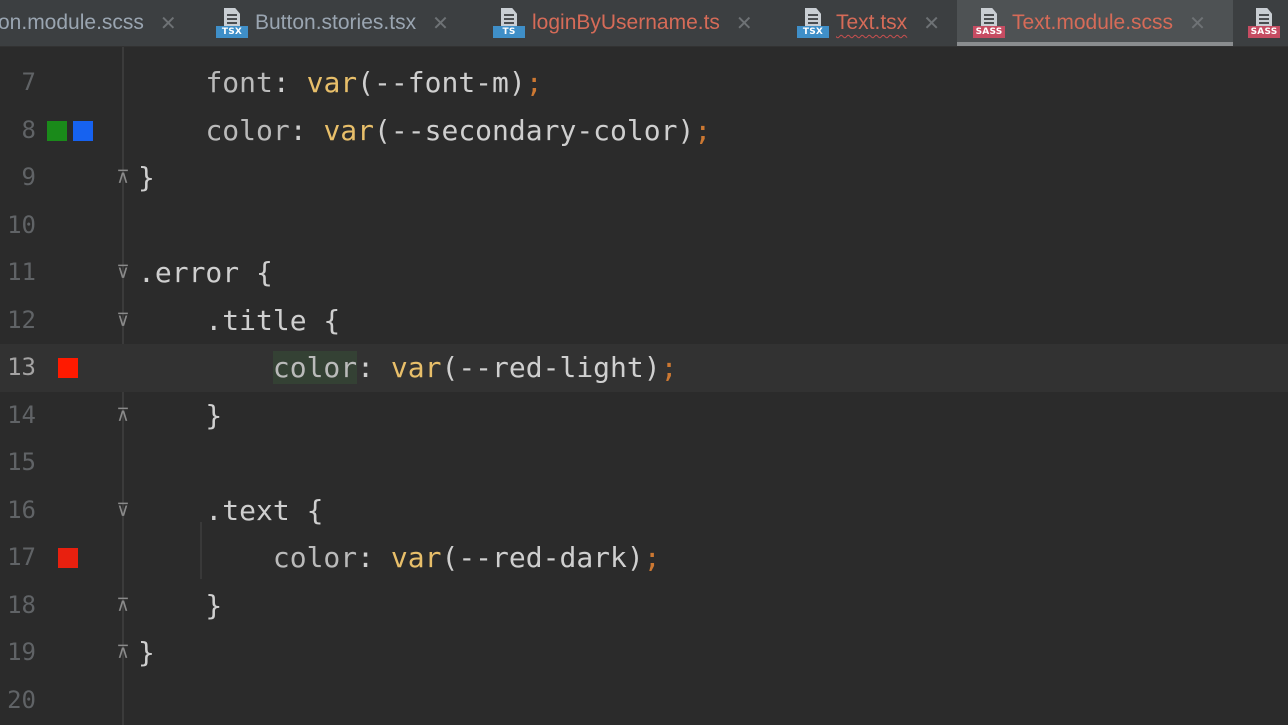 The height and width of the screenshot is (725, 1288). Describe the element at coordinates (626, 22) in the screenshot. I see `tab-label: loginByUsername.ts` at that location.